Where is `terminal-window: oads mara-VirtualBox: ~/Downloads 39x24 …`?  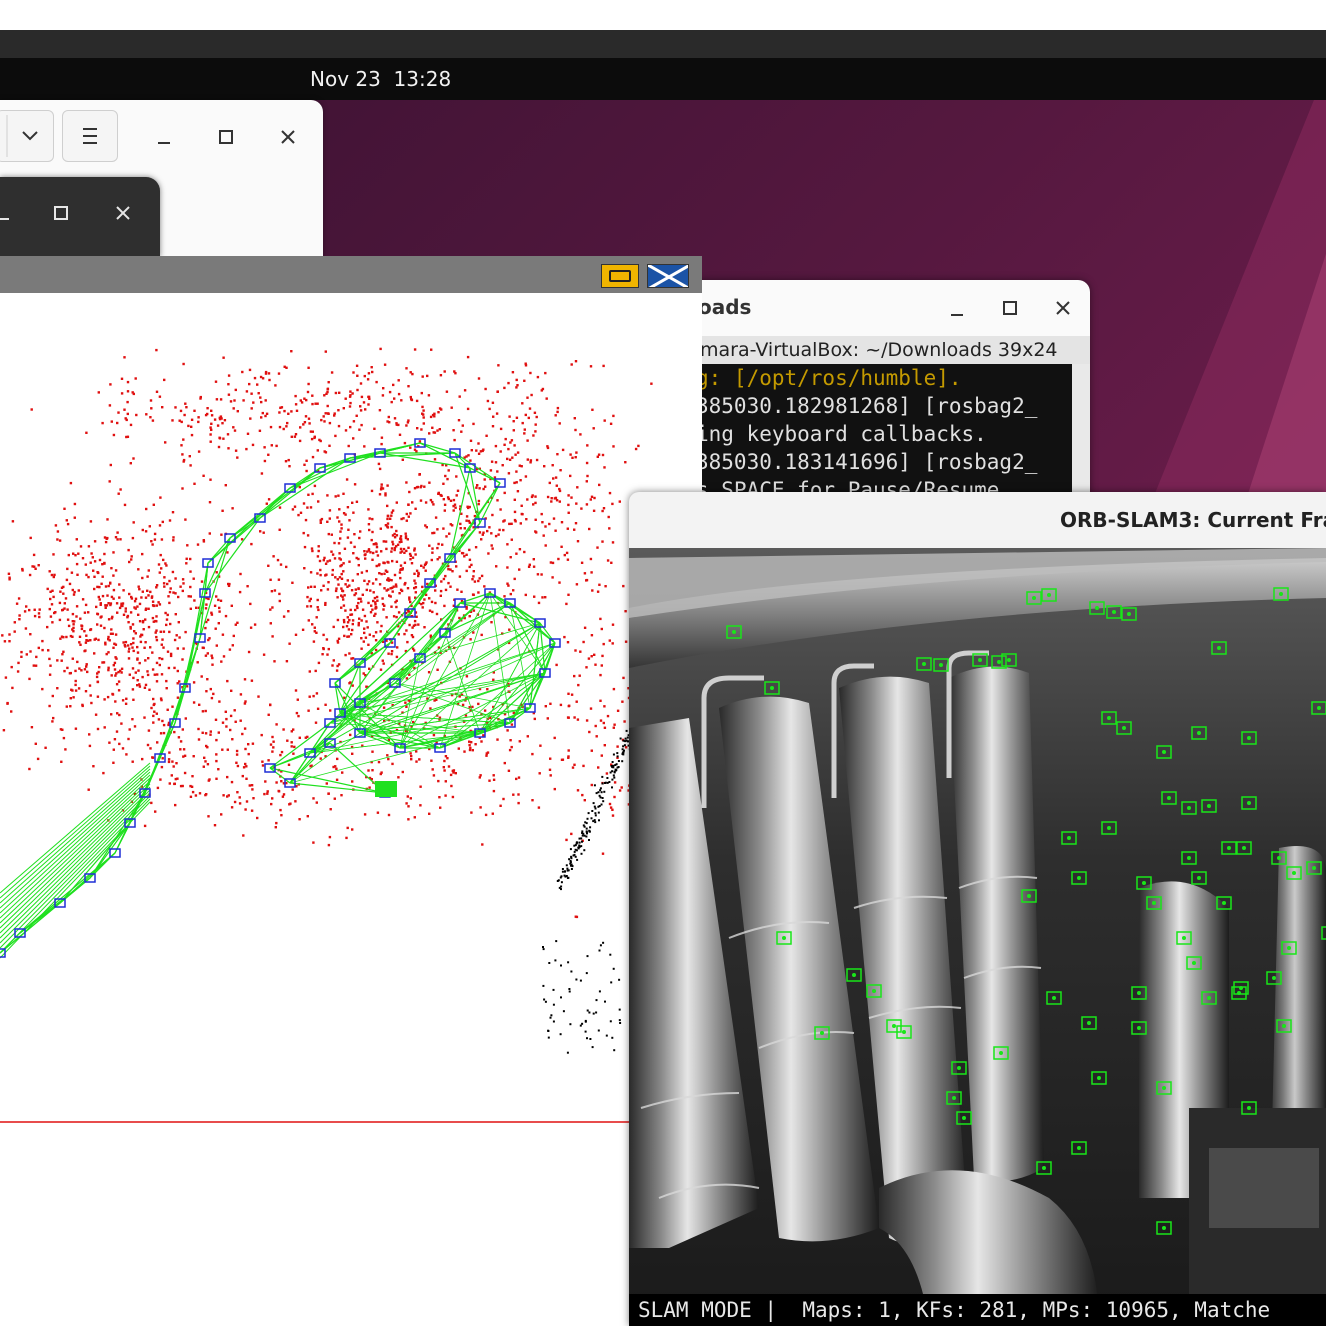
terminal-window: oads mara-VirtualBox: ~/Downloads 39x24 … is located at coordinates (890, 395).